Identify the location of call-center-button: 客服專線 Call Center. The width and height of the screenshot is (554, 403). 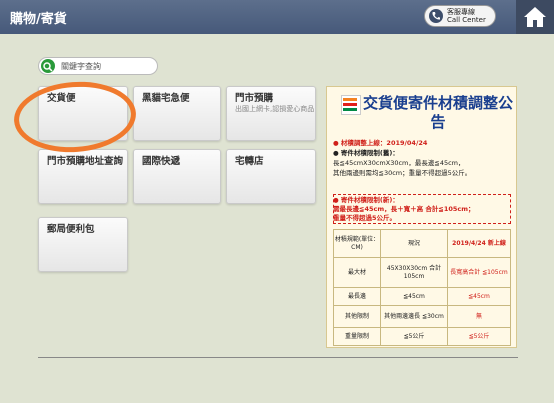
(460, 16).